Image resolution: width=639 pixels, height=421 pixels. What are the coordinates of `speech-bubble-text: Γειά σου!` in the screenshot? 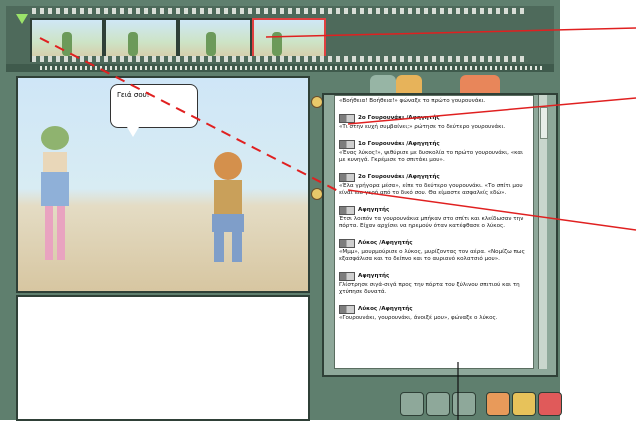 It's located at (133, 95).